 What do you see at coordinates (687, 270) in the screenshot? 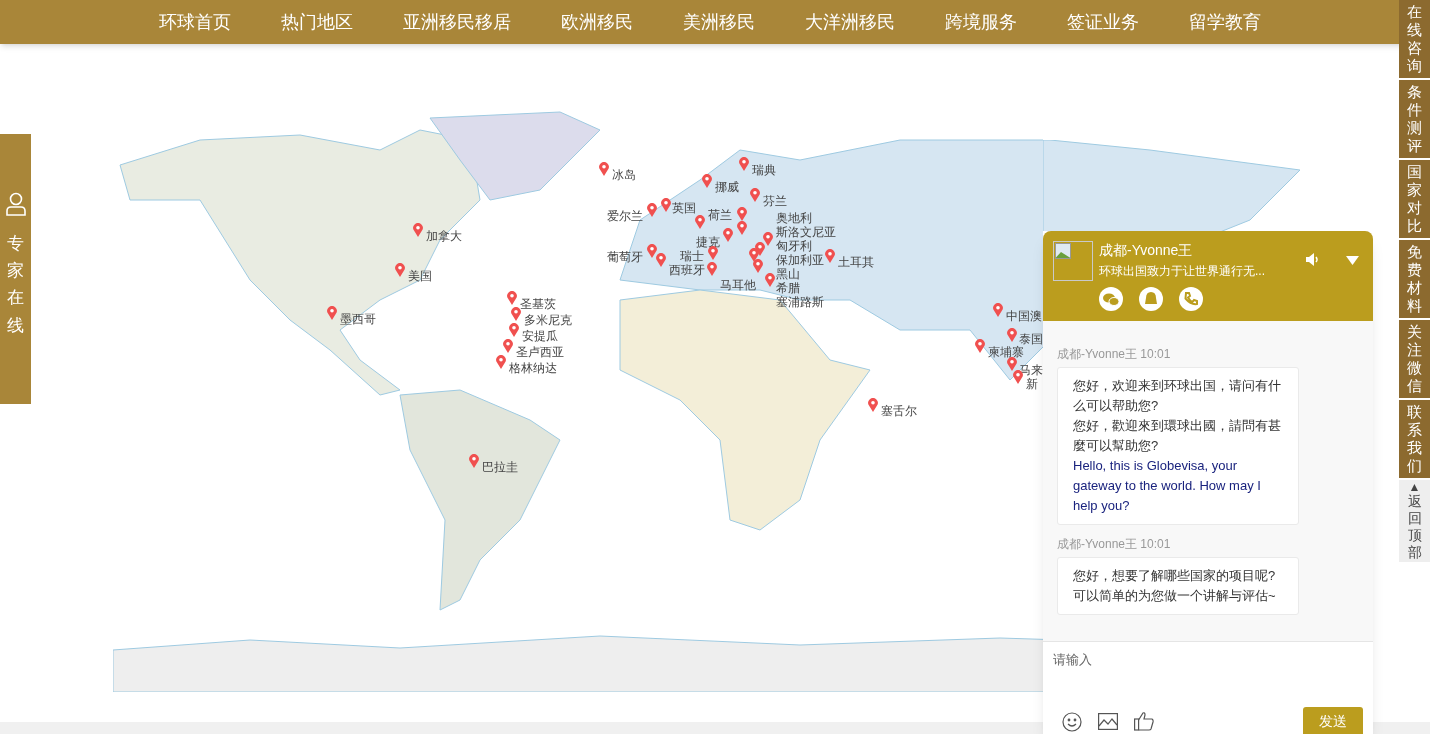
I see `pin-label: 西班牙` at bounding box center [687, 270].